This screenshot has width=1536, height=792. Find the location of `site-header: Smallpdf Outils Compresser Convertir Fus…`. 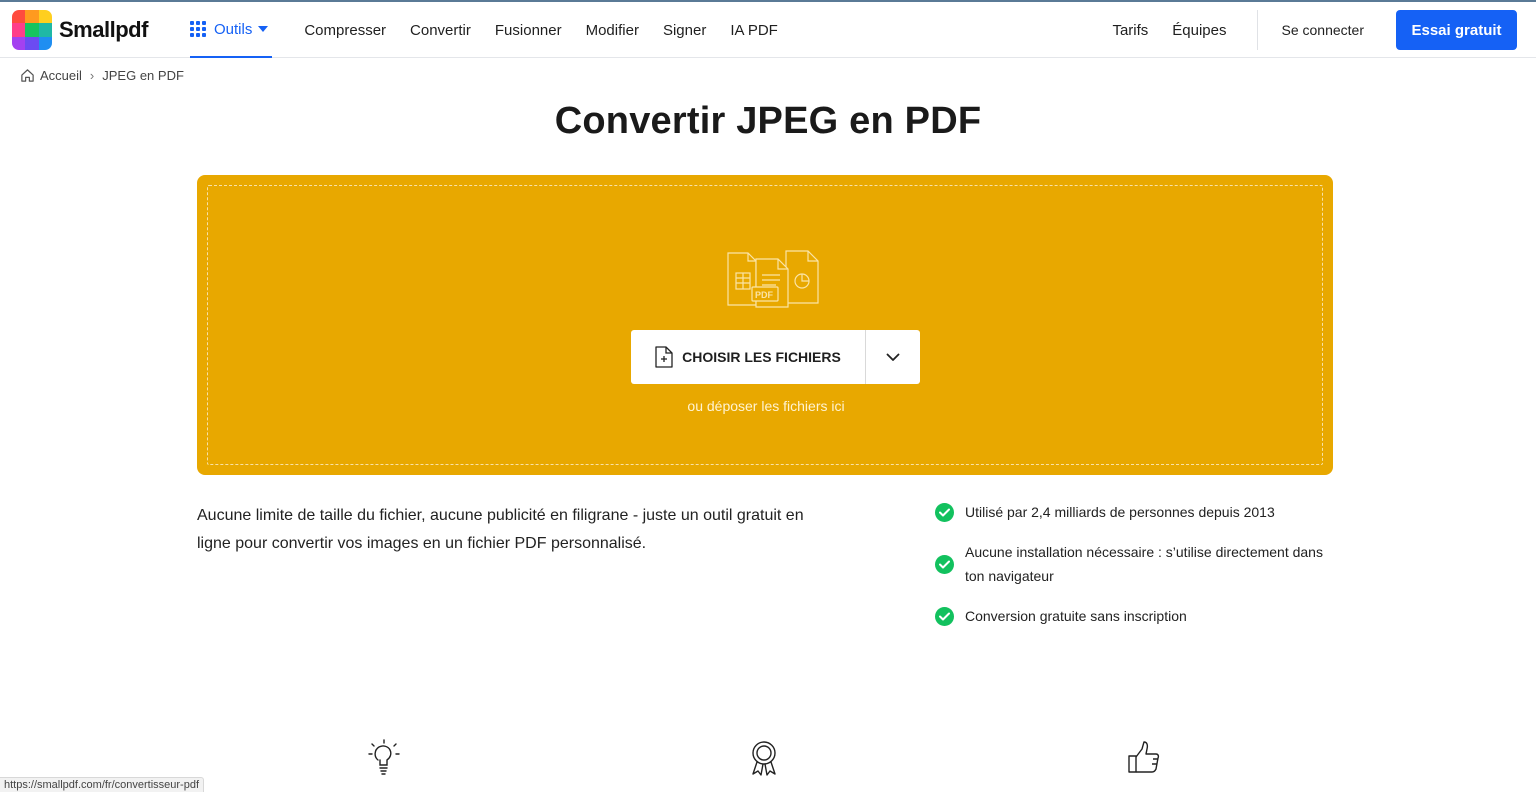

site-header: Smallpdf Outils Compresser Convertir Fus… is located at coordinates (768, 30).